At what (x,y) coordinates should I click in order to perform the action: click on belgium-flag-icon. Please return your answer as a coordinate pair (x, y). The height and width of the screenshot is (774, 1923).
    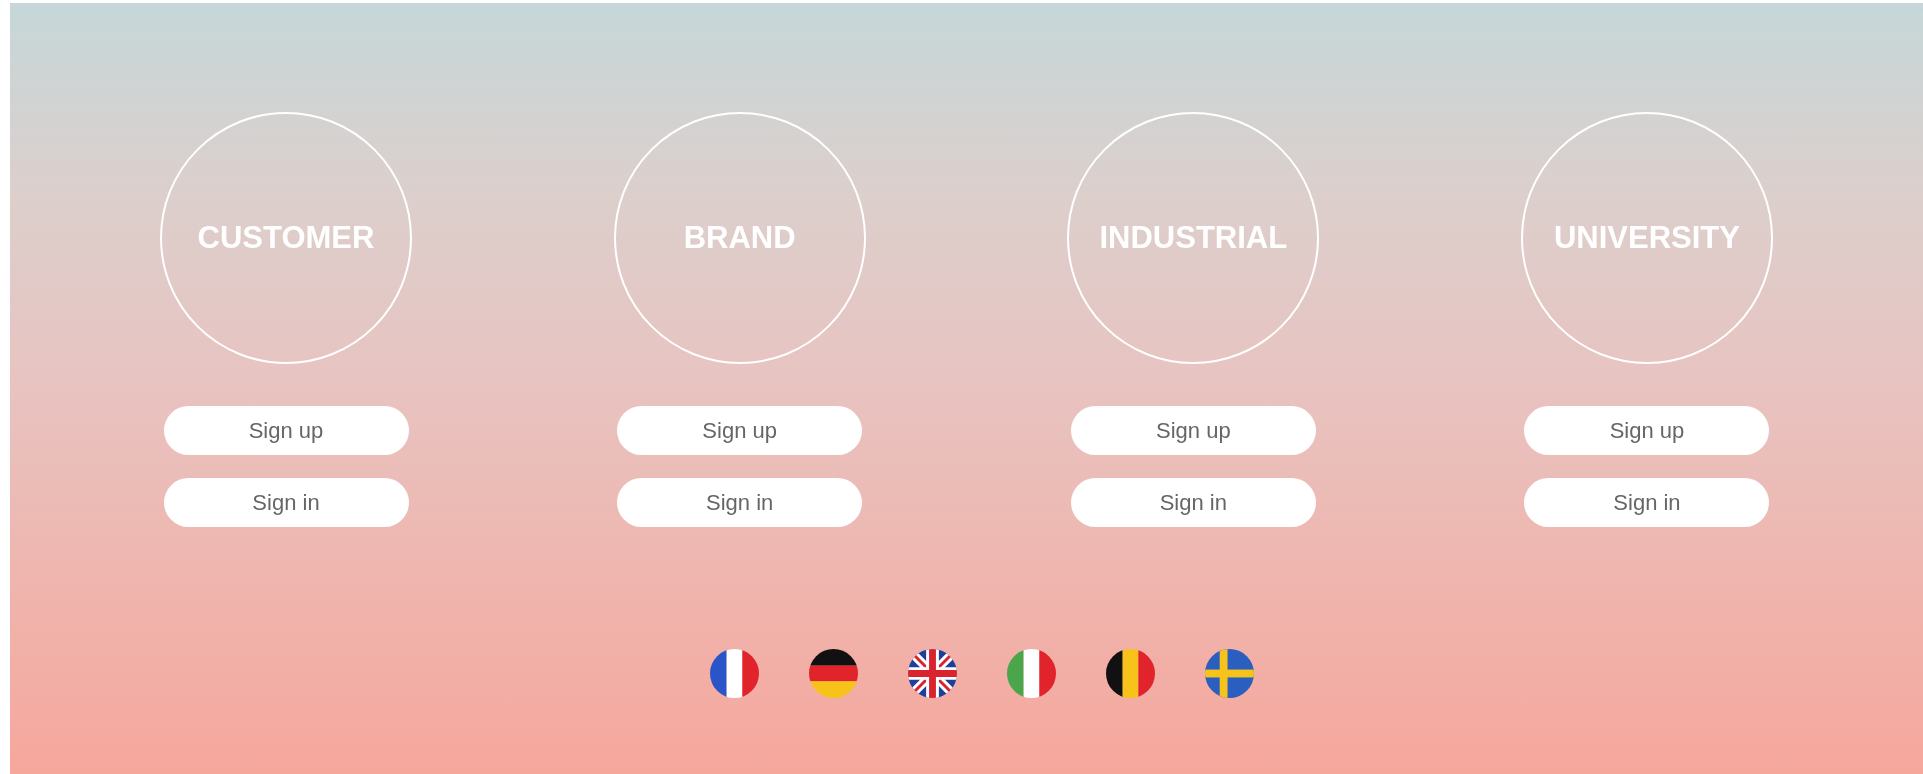
    Looking at the image, I should click on (1130, 673).